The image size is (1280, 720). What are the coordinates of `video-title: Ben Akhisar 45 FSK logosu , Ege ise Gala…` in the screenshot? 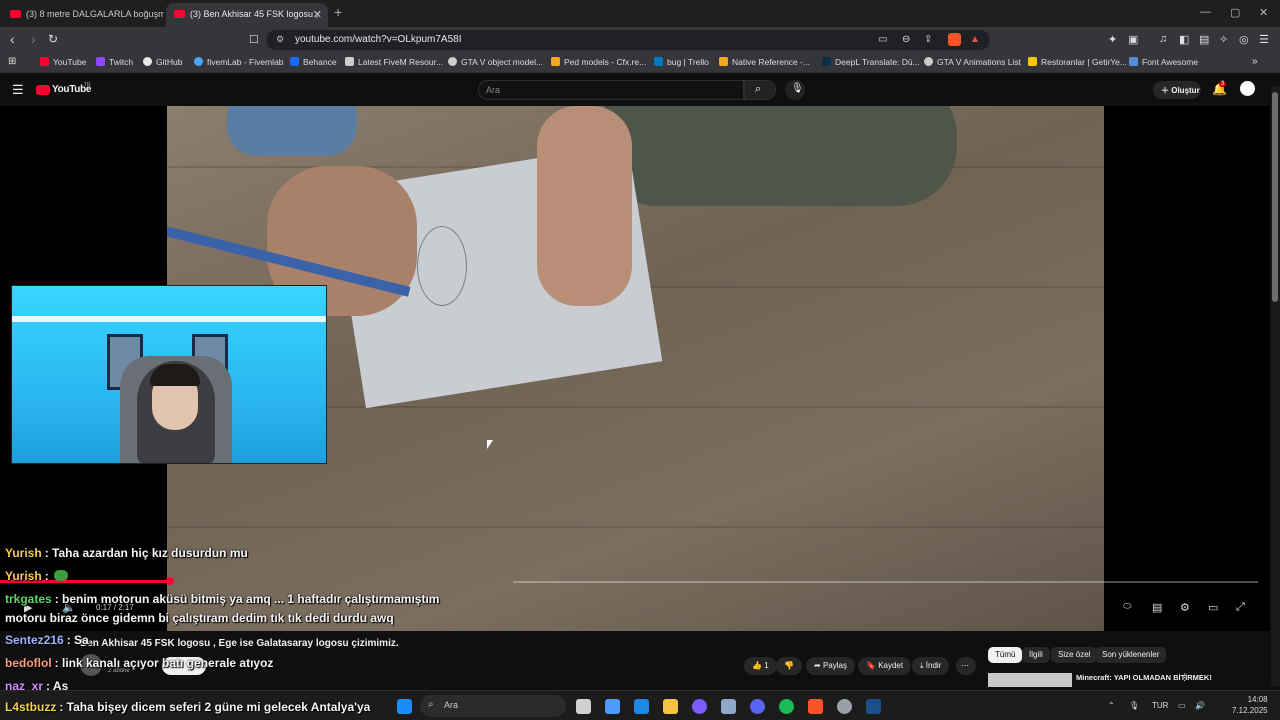 It's located at (239, 643).